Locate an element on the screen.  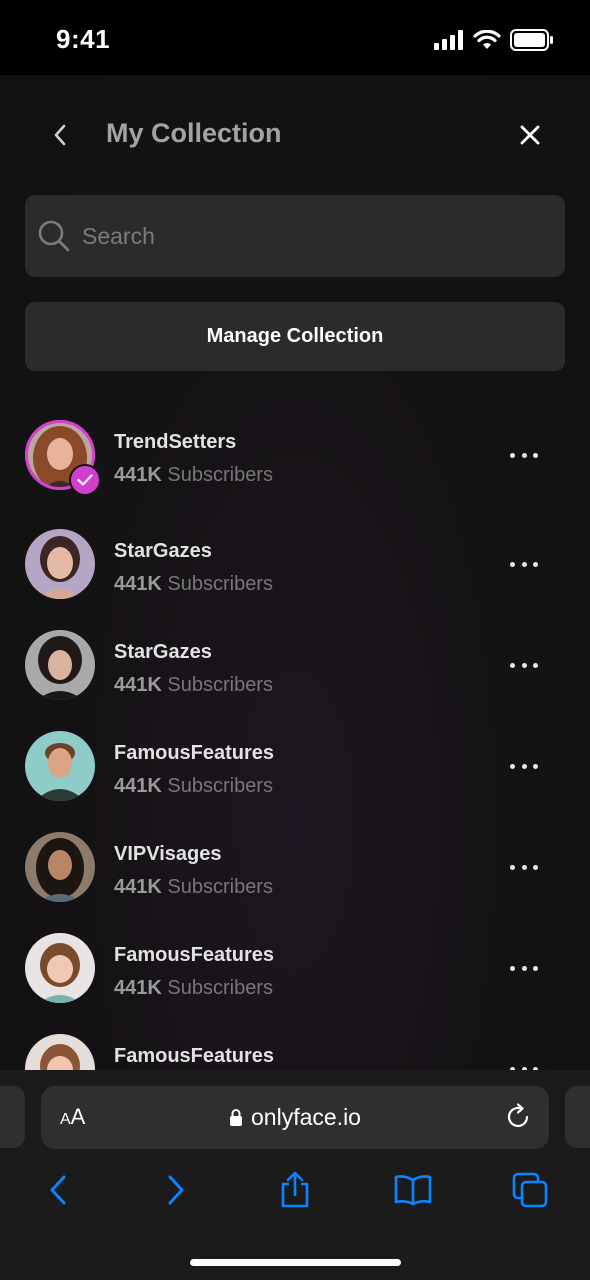
reload-icon is located at coordinates (518, 1115).